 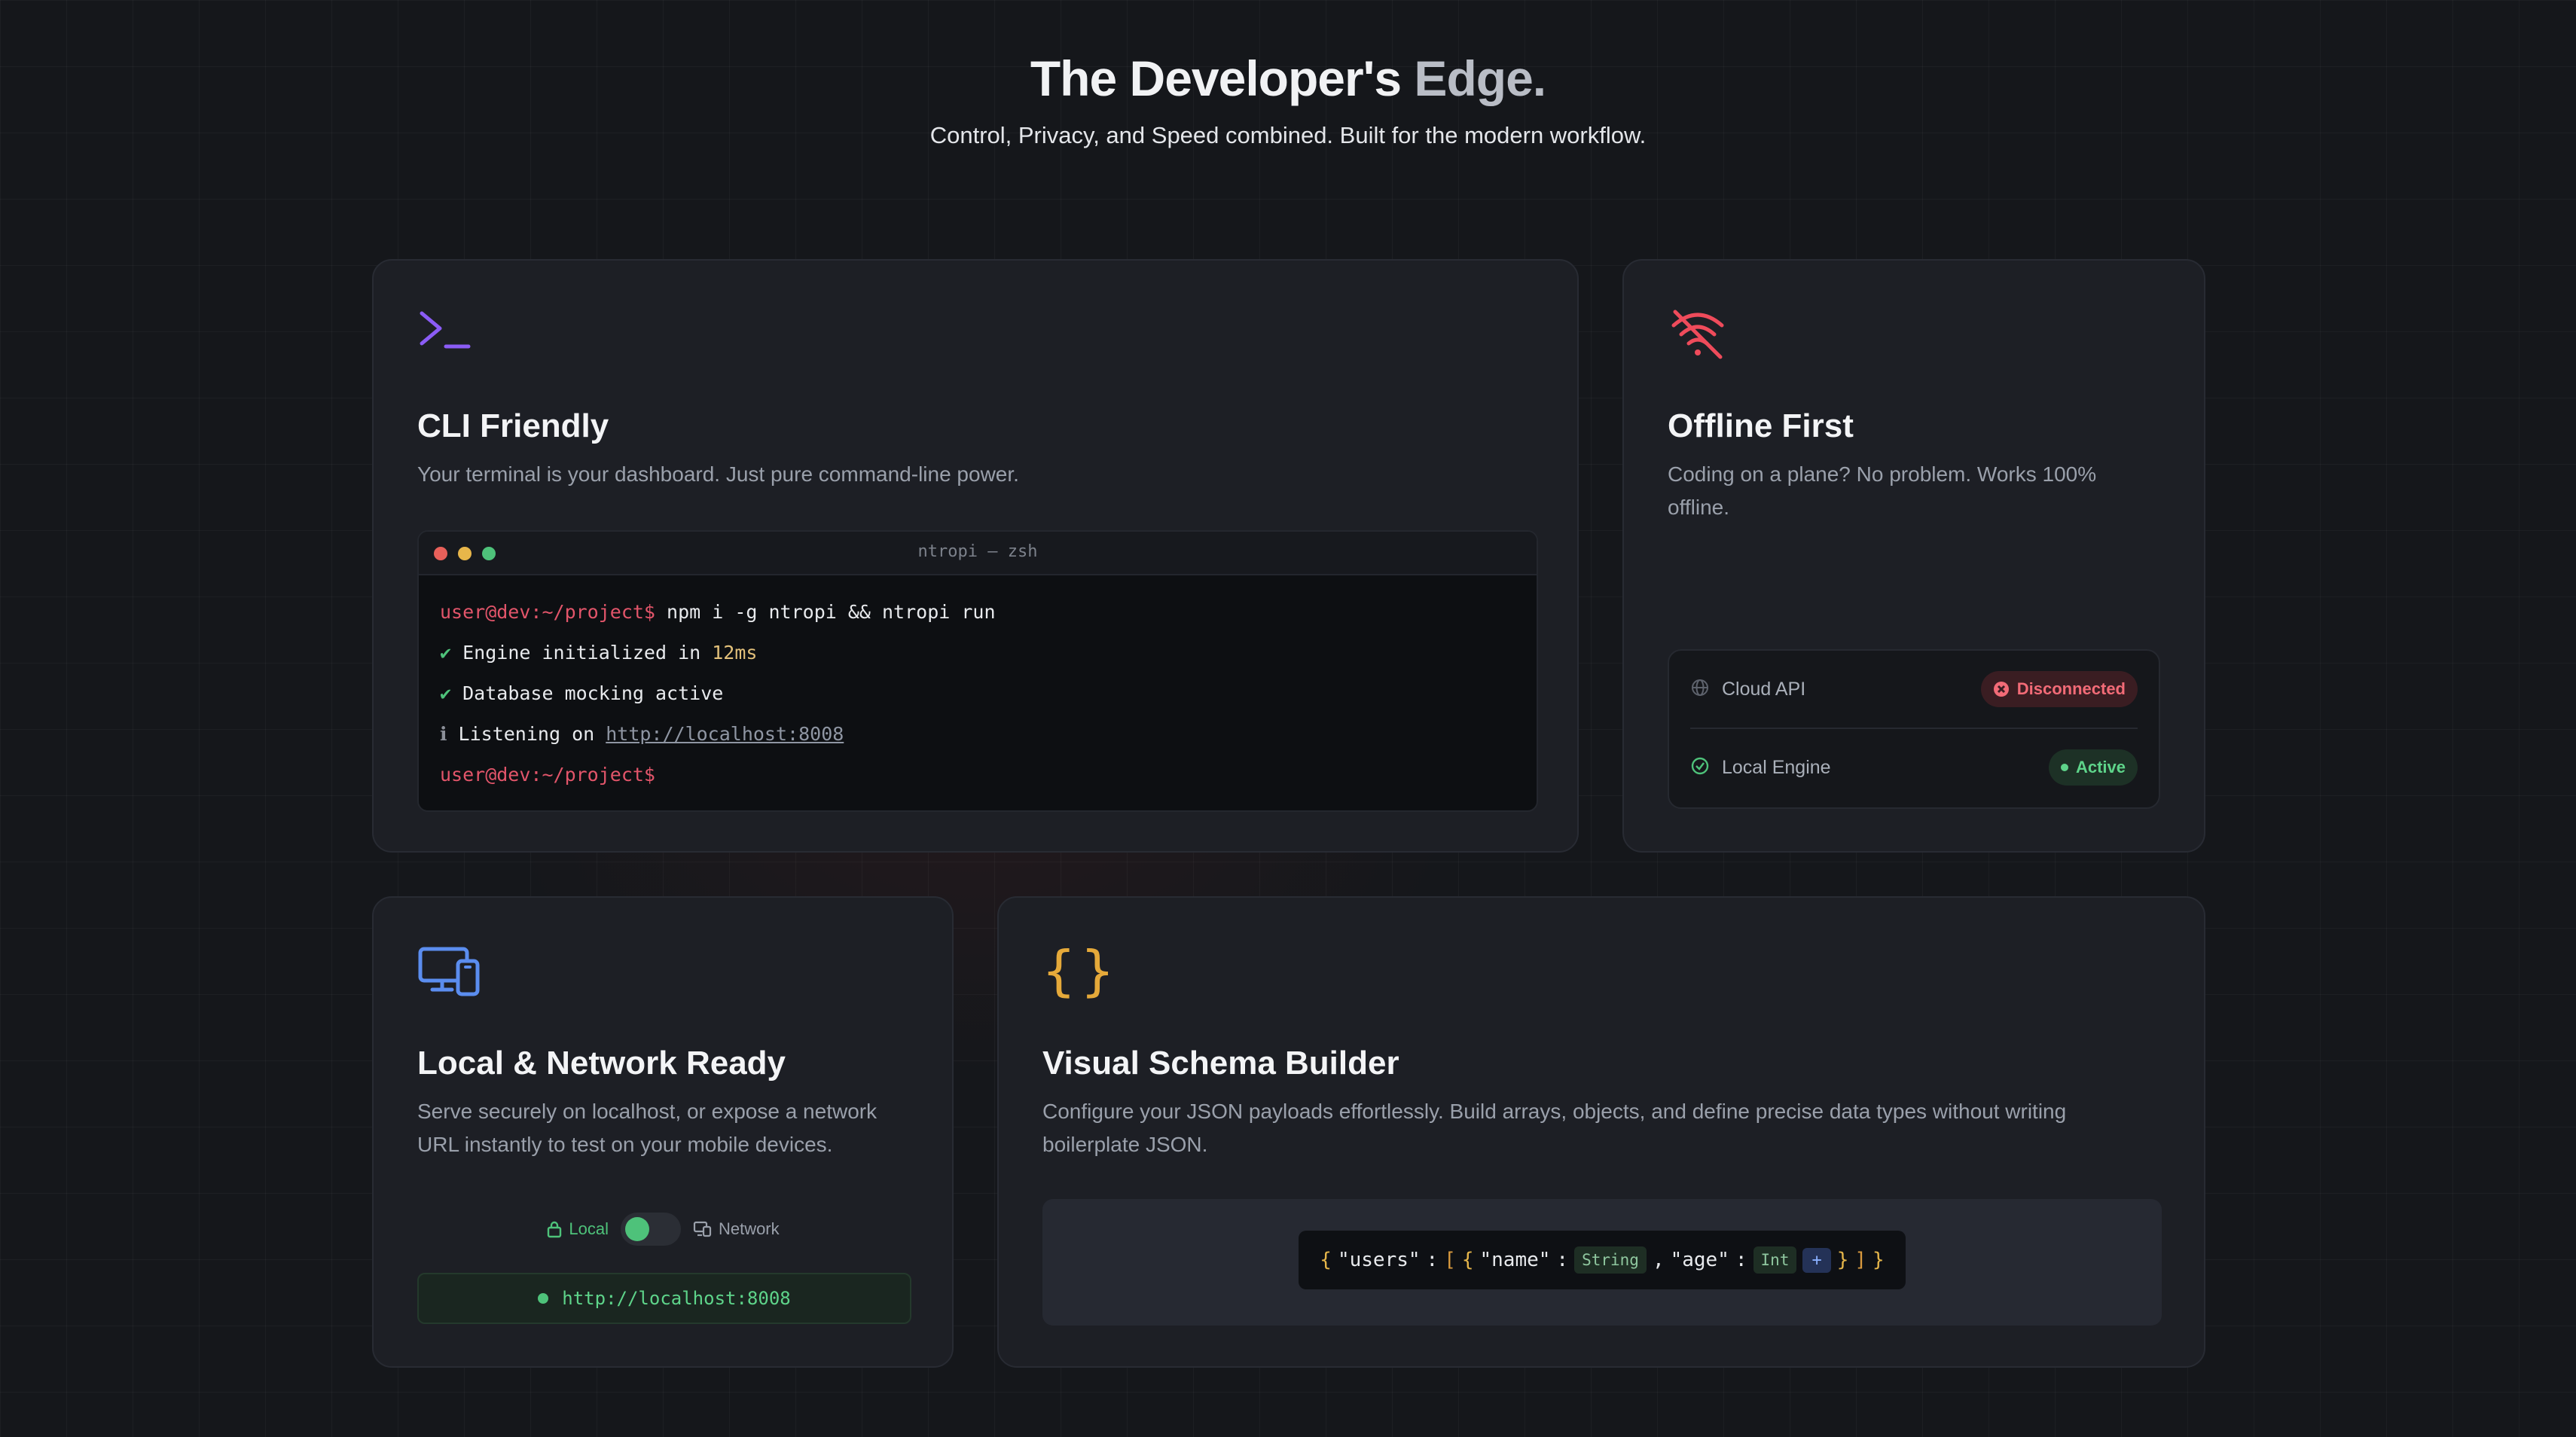 What do you see at coordinates (527, 734) in the screenshot?
I see `terminal-text: Listening on` at bounding box center [527, 734].